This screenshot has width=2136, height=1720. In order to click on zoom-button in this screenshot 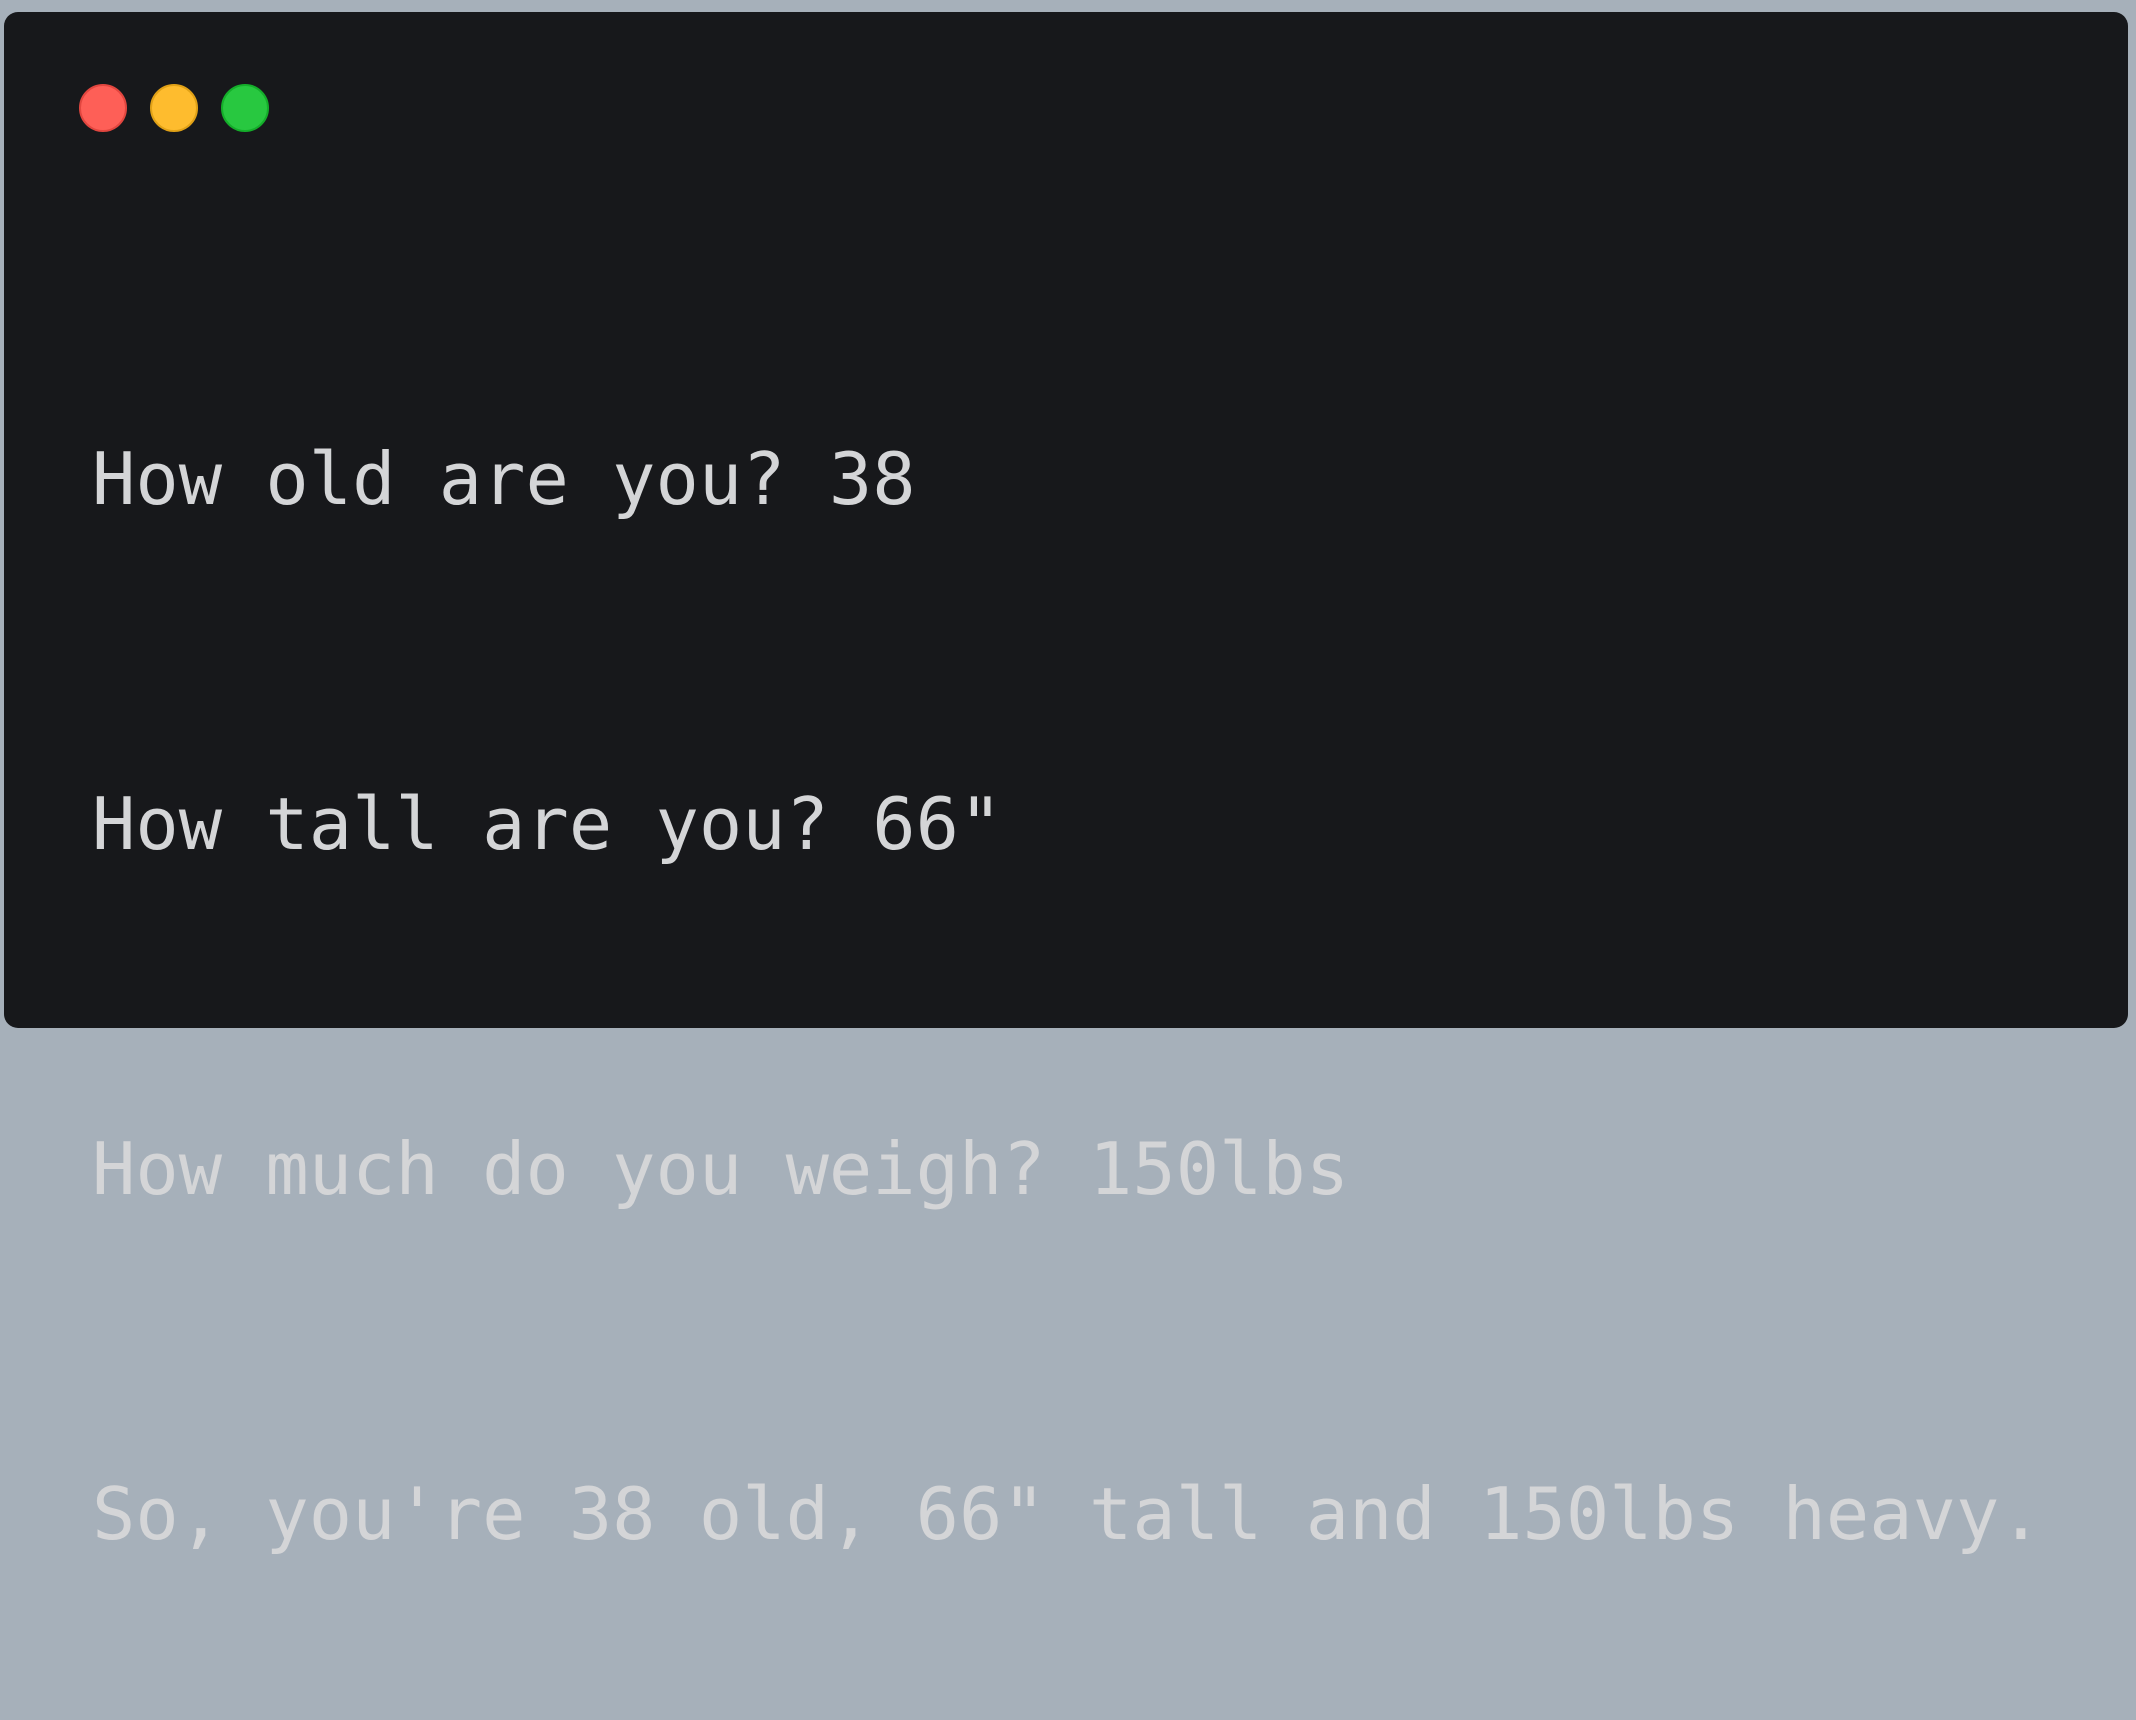, I will do `click(245, 108)`.